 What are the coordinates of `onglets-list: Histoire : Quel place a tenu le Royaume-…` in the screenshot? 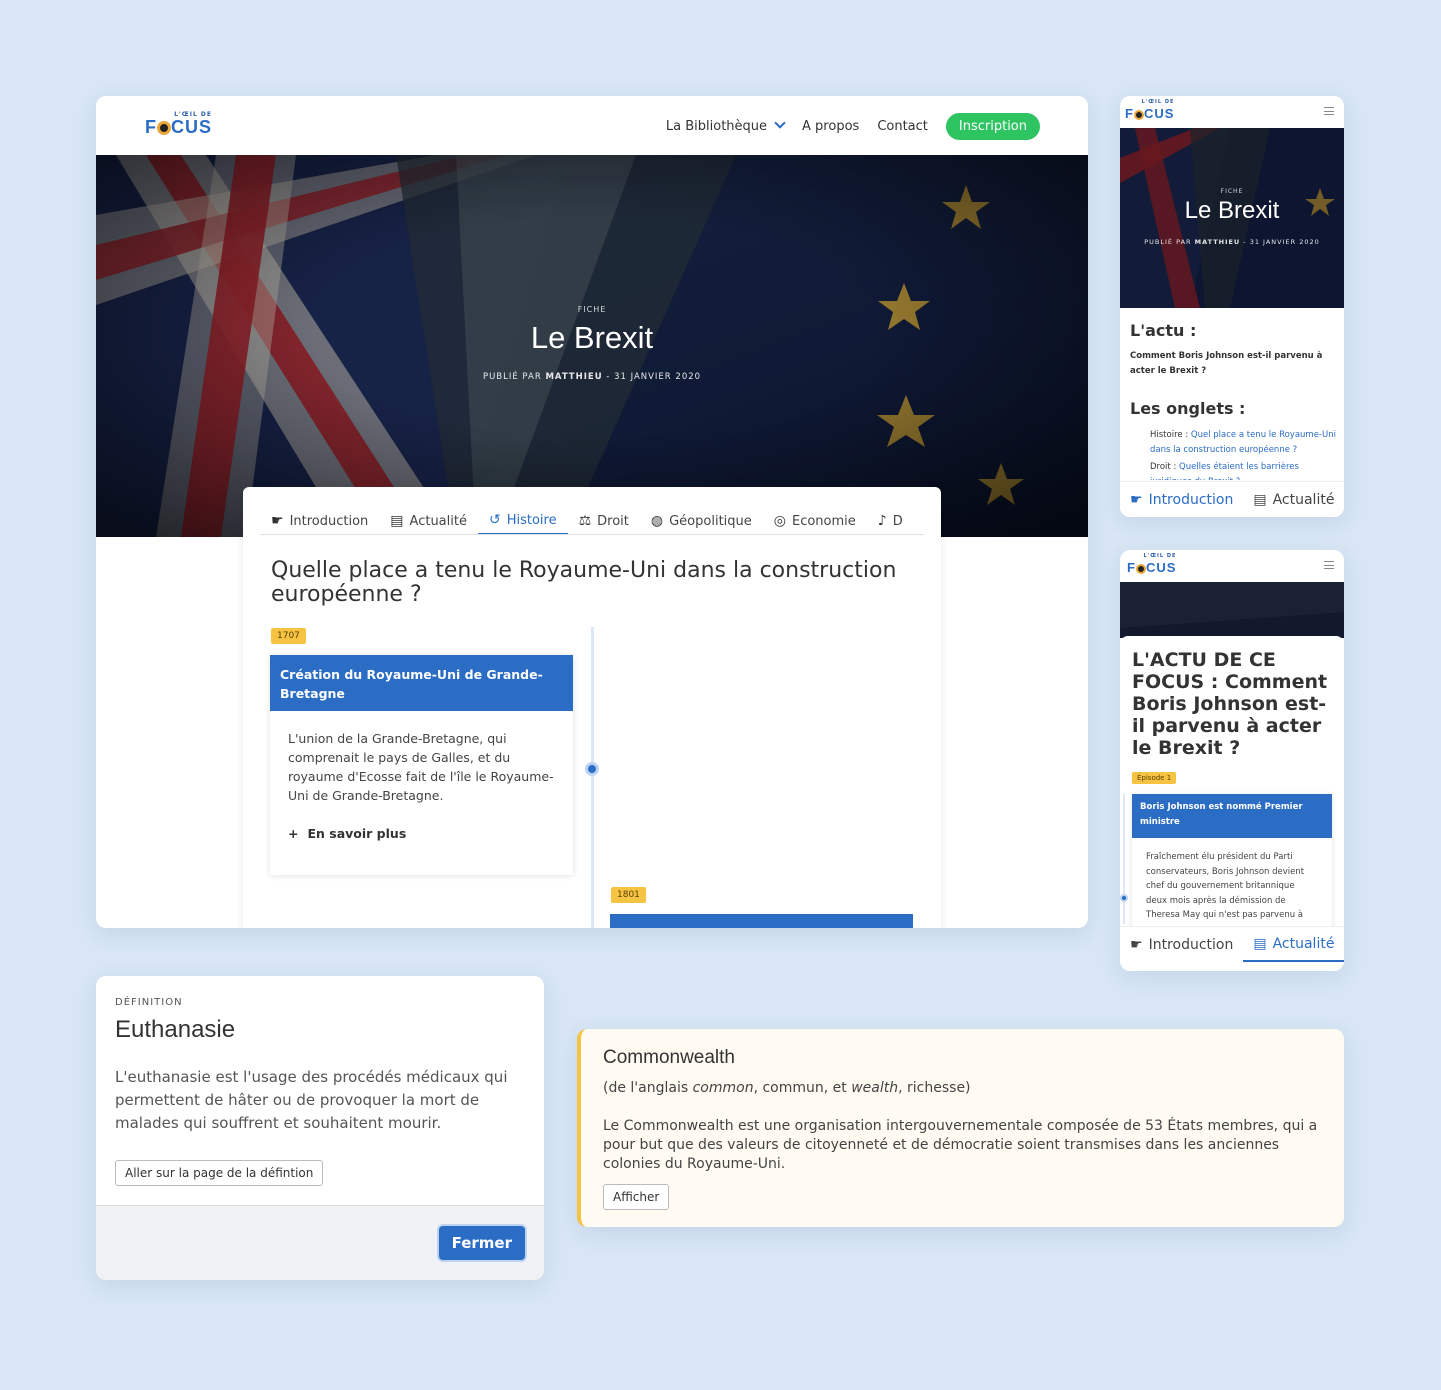 It's located at (1244, 454).